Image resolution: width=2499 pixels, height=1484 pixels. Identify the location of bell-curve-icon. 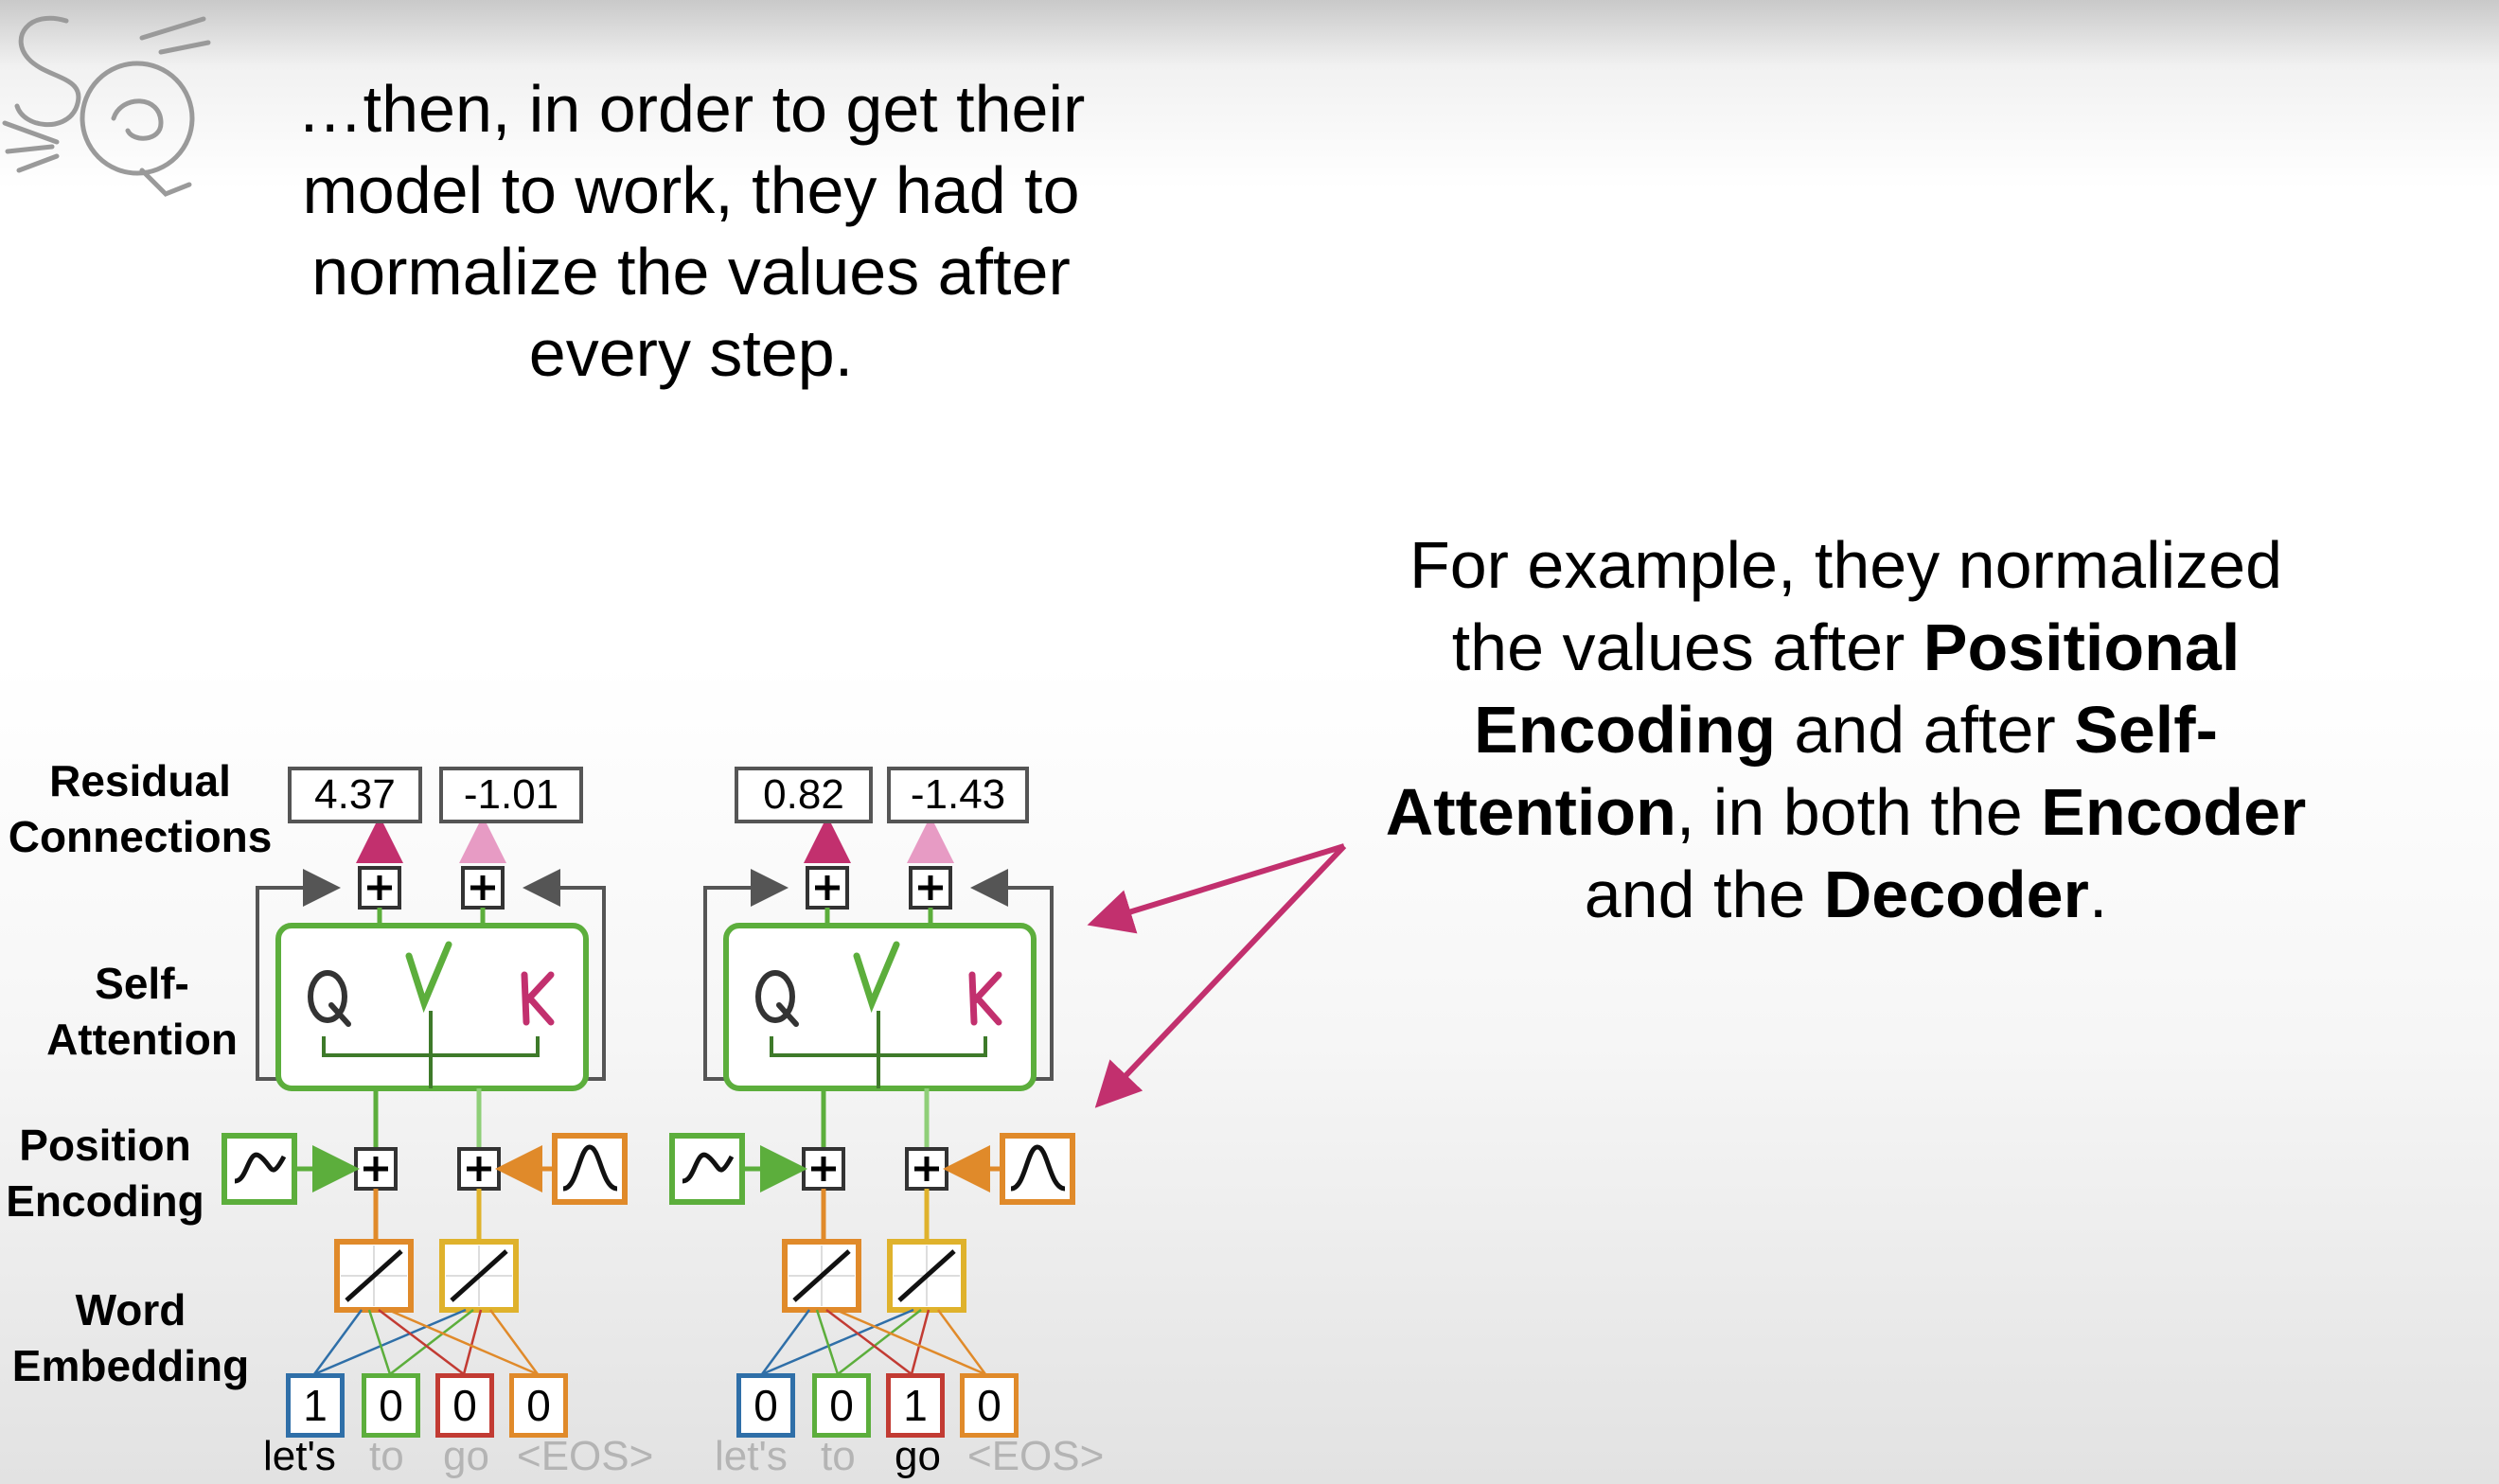
(590, 1169).